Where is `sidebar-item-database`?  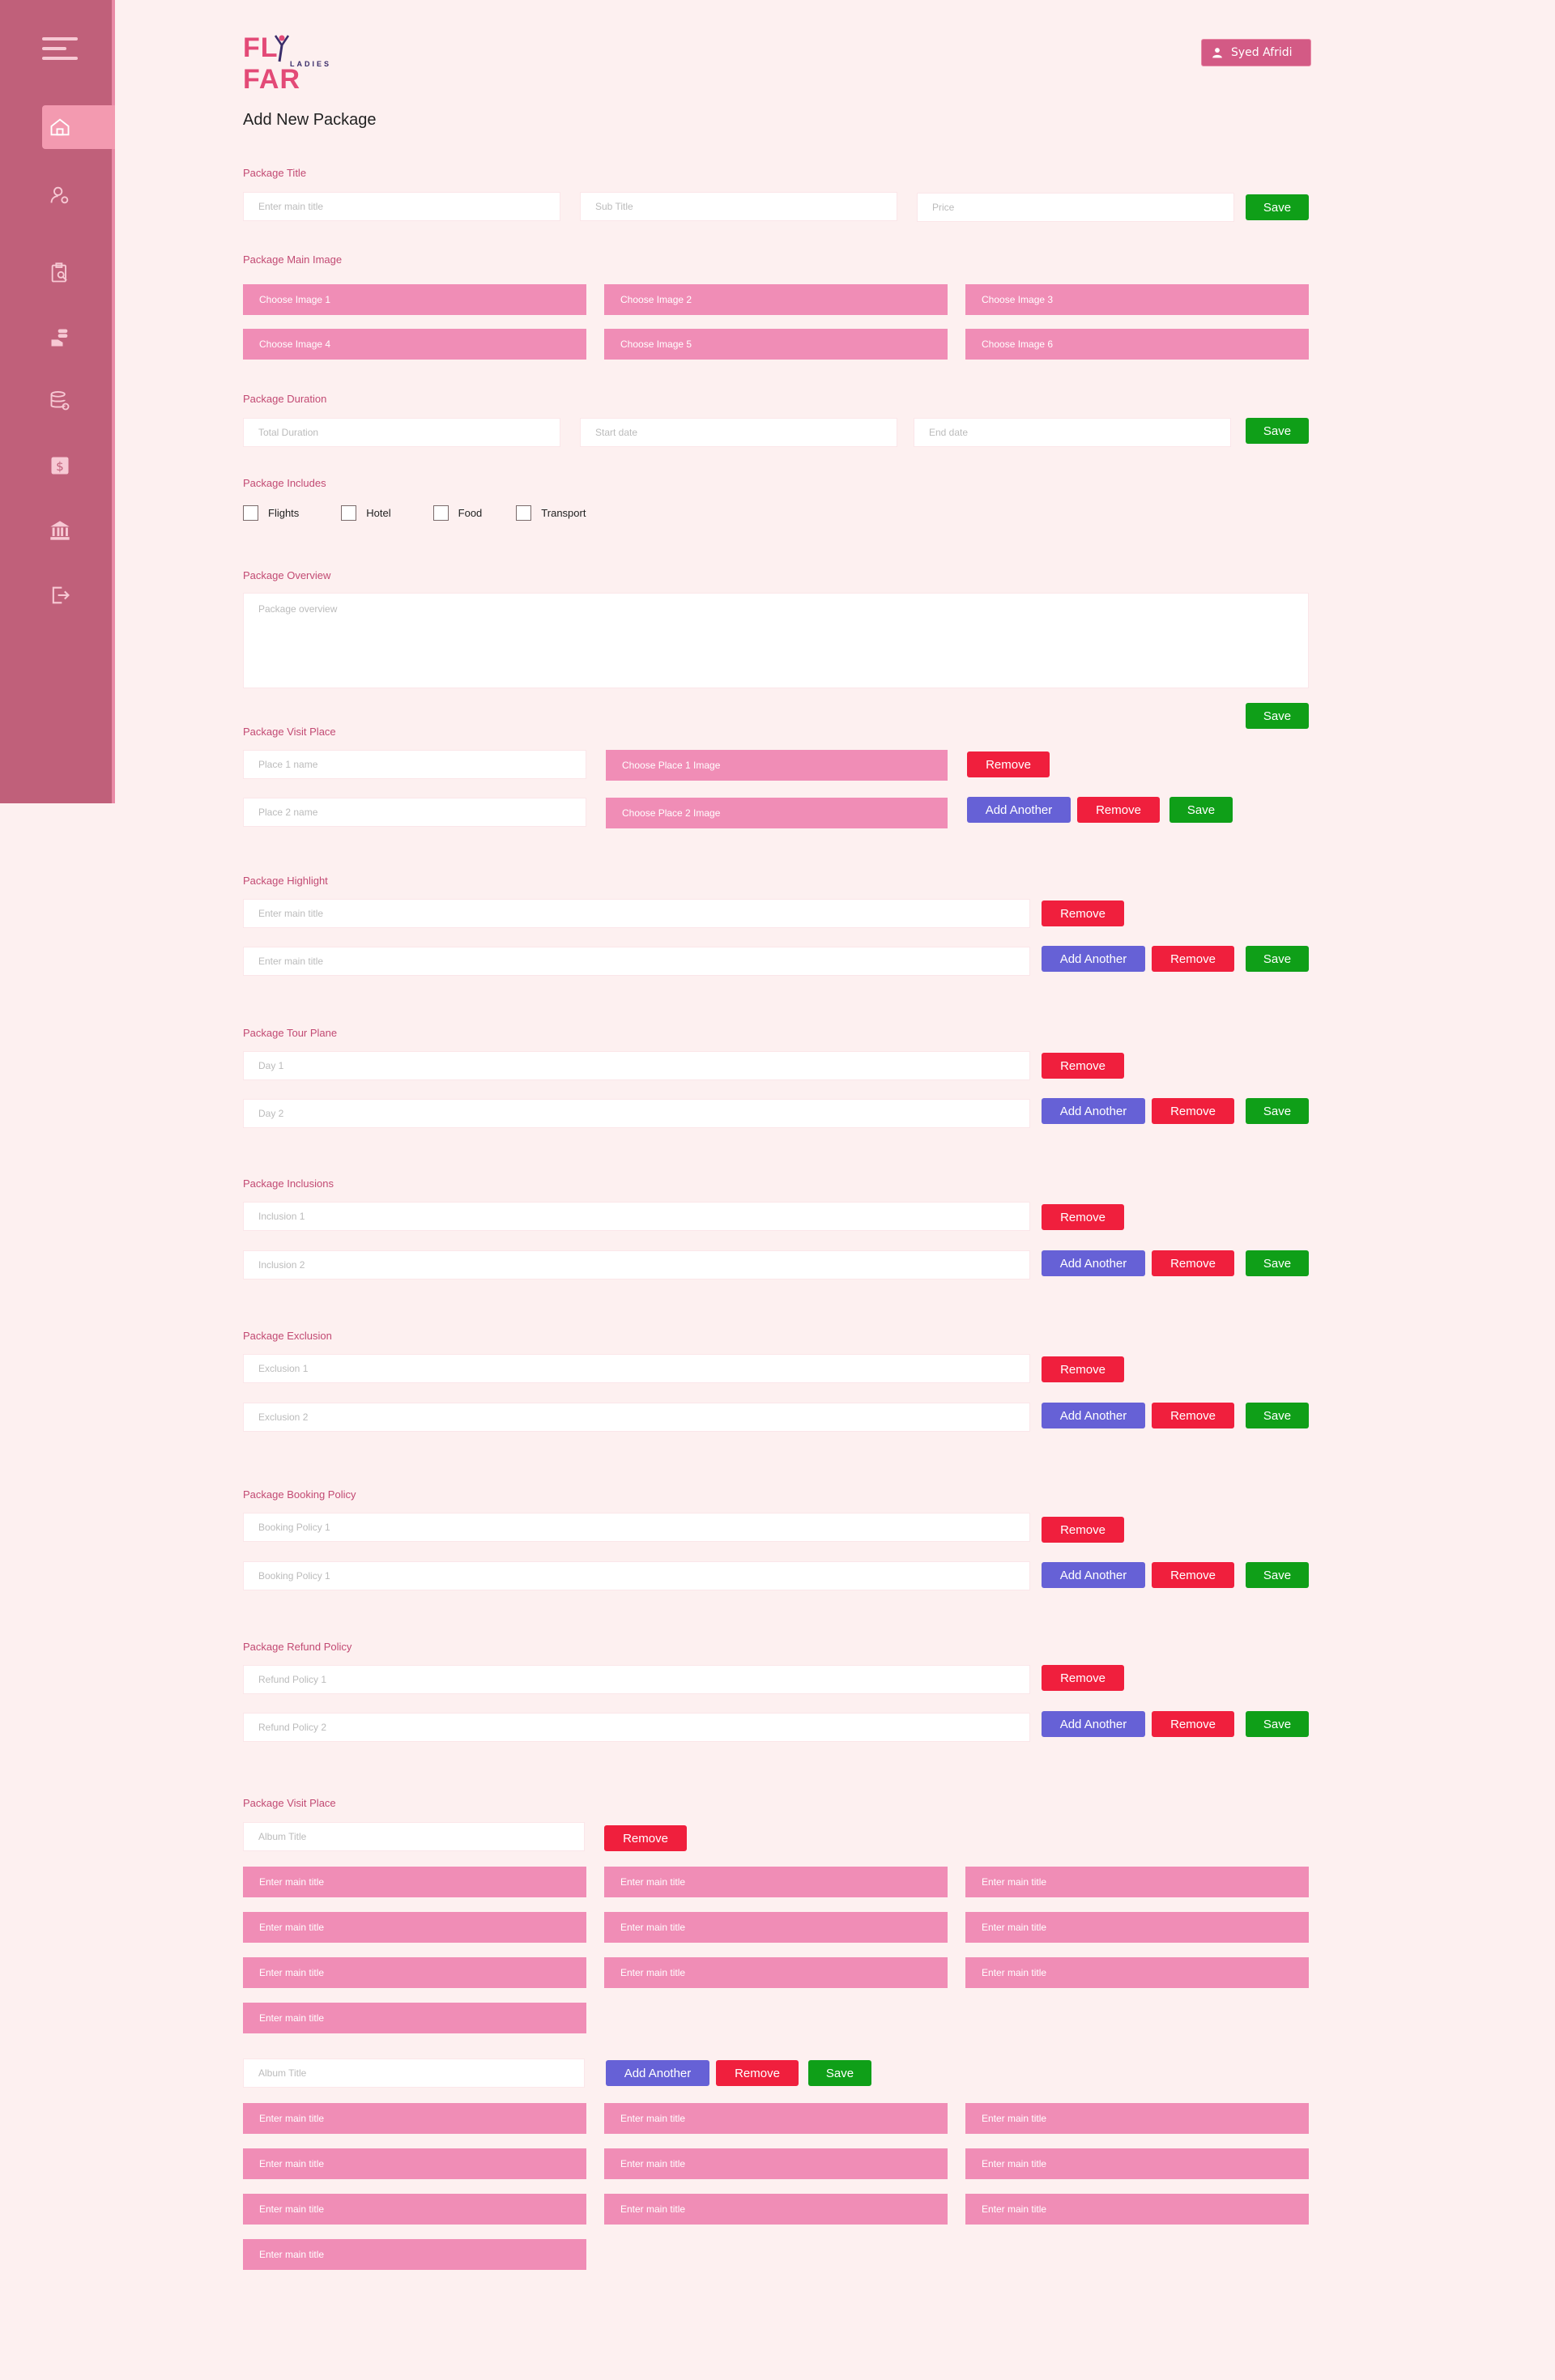
sidebar-item-database is located at coordinates (79, 401).